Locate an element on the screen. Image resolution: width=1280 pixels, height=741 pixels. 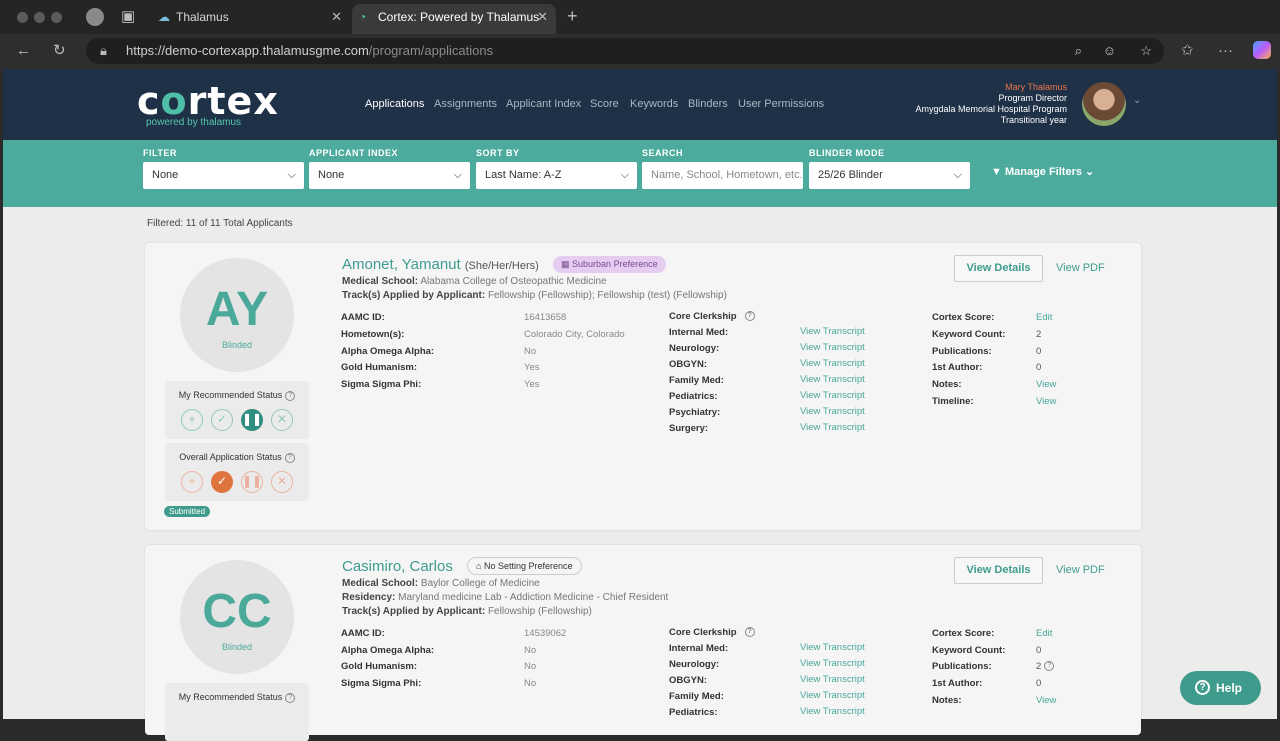
help-button: ? Help is located at coordinates (1220, 688).